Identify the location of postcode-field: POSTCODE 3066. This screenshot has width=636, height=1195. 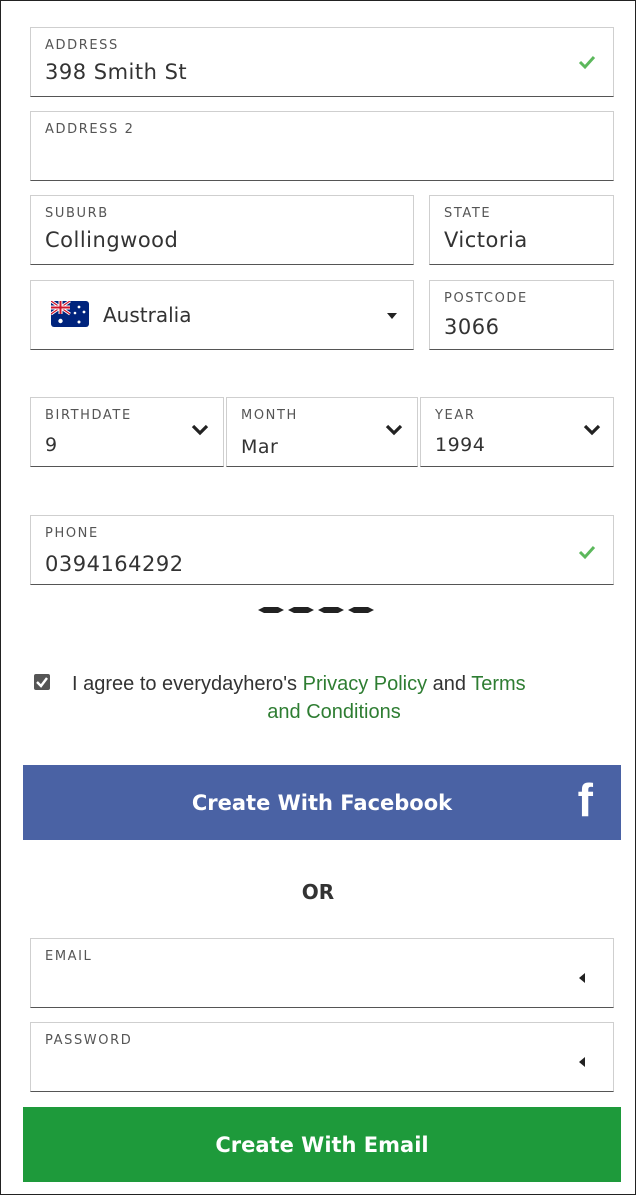
(521, 315).